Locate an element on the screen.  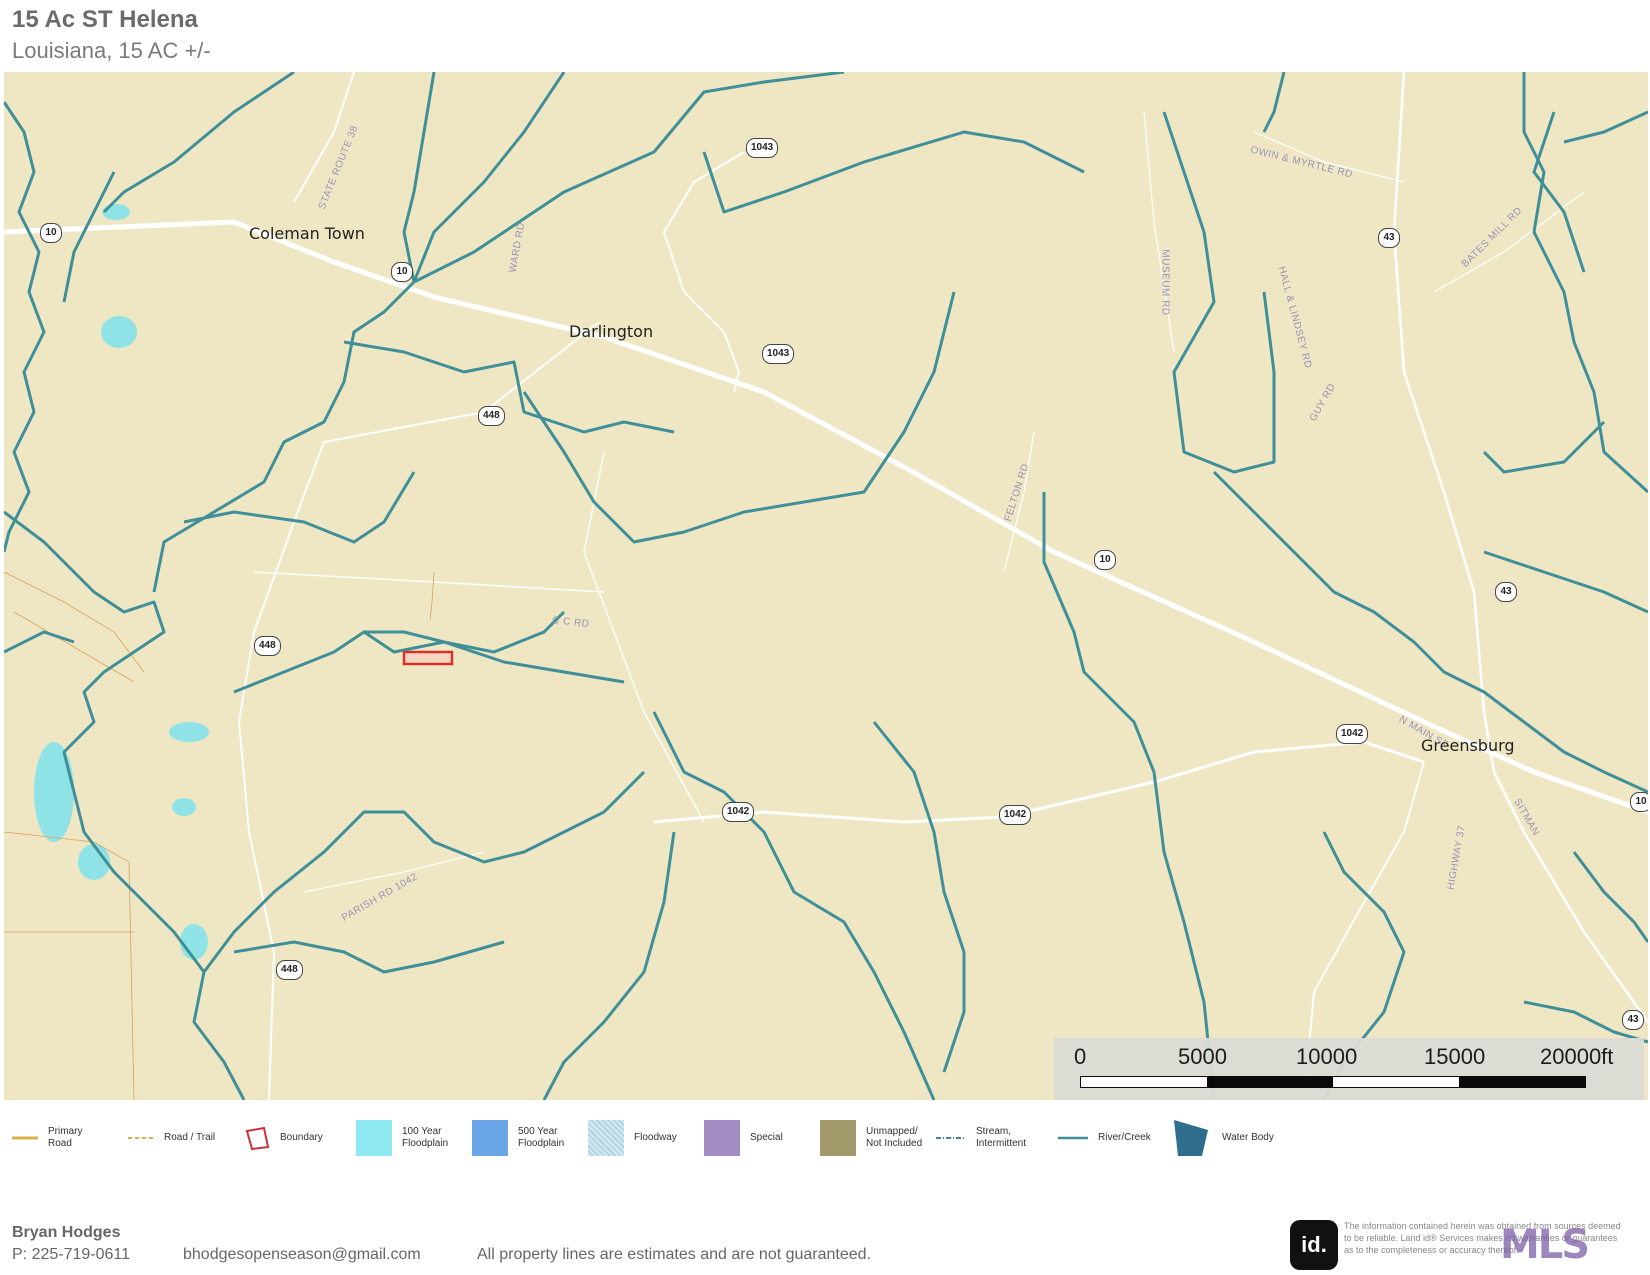
floodplain-500-icon is located at coordinates (490, 1138).